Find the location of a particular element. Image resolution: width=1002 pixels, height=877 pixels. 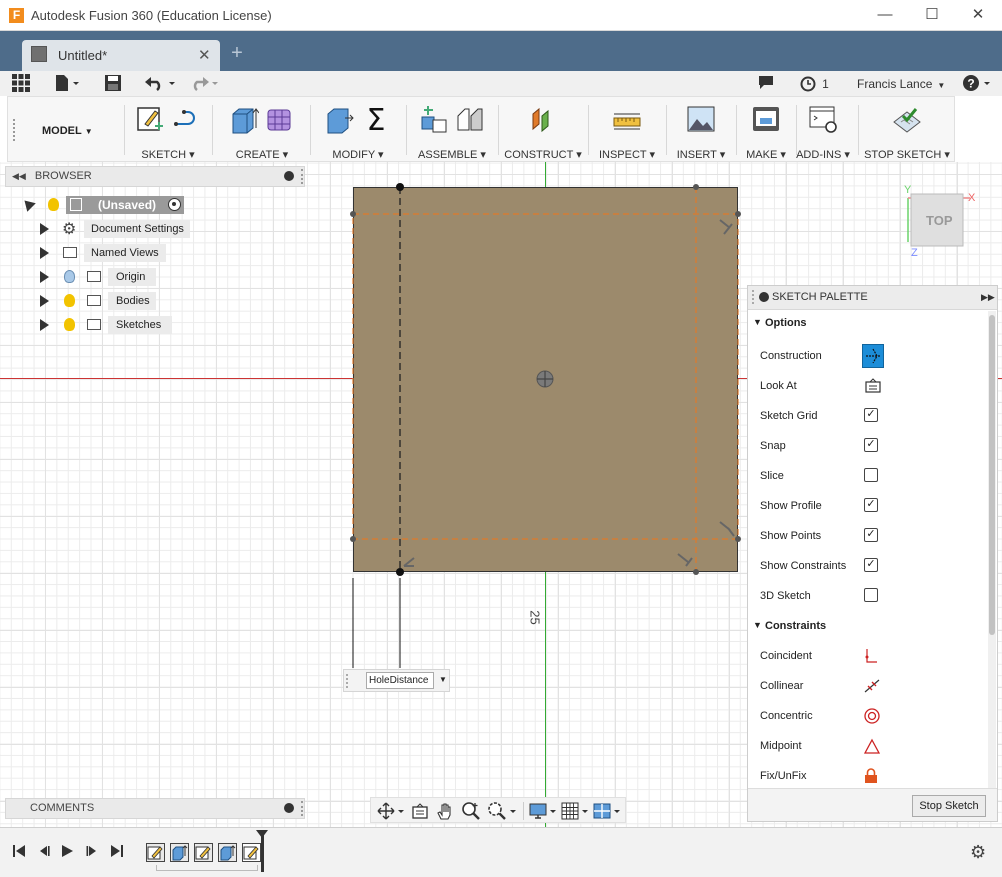

expand-root-icon is located at coordinates (28, 204).